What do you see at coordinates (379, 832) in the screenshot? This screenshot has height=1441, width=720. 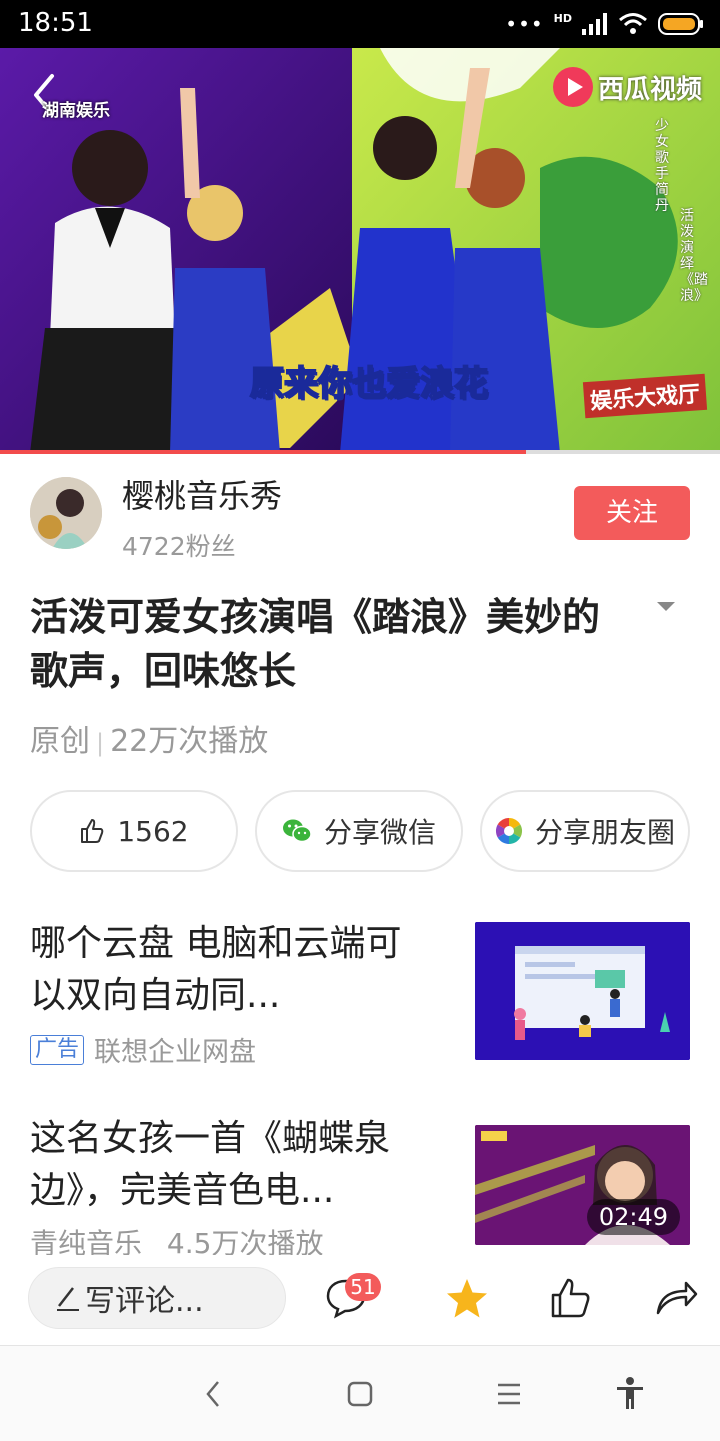 I see `share-wechat-label: 分享微信` at bounding box center [379, 832].